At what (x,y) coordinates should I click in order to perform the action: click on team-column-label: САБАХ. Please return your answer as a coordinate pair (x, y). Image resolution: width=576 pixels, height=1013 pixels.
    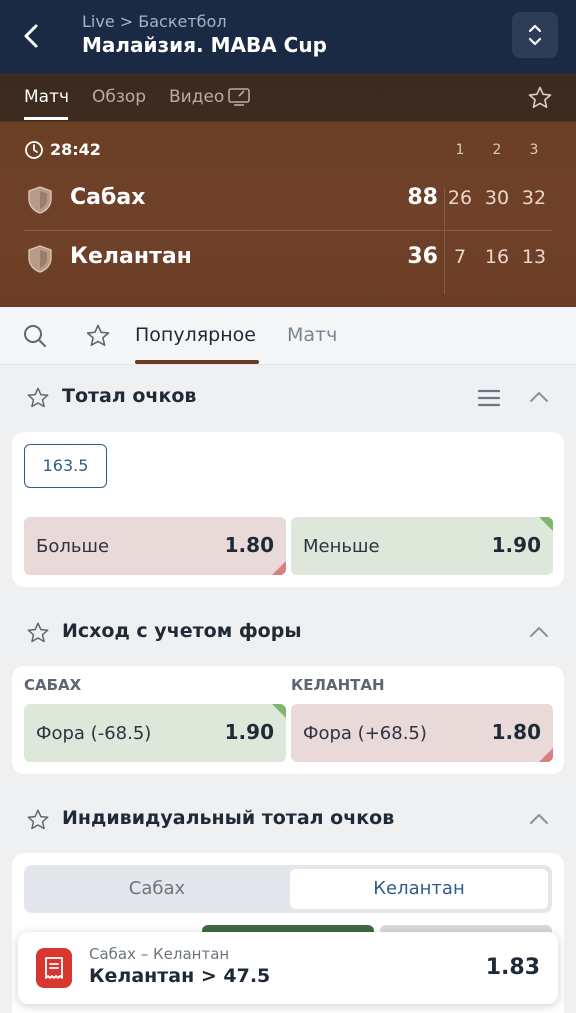
    Looking at the image, I should click on (53, 685).